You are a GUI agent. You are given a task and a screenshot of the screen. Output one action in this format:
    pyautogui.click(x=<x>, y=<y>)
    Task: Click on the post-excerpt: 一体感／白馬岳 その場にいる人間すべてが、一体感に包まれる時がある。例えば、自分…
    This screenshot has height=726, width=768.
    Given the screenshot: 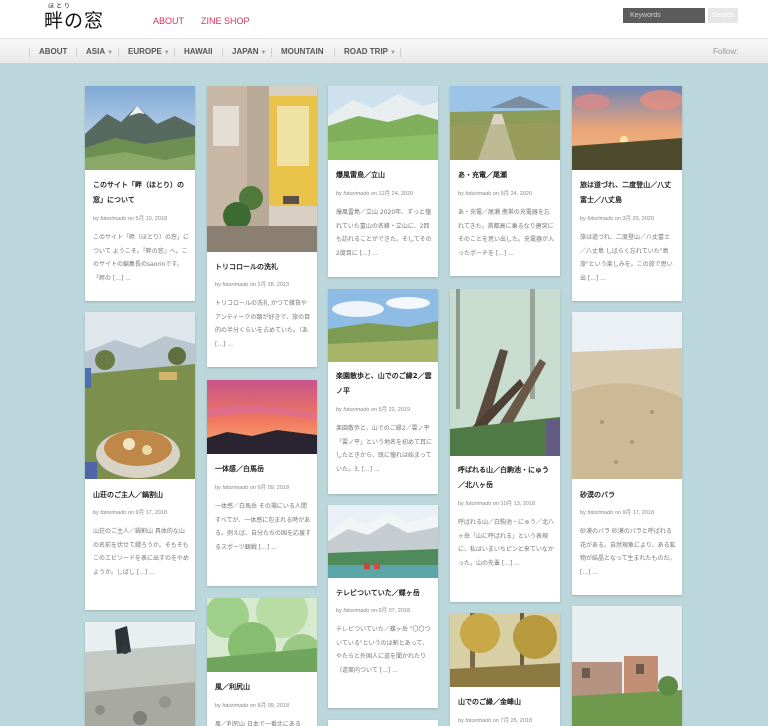 What is the action you would take?
    pyautogui.click(x=263, y=527)
    